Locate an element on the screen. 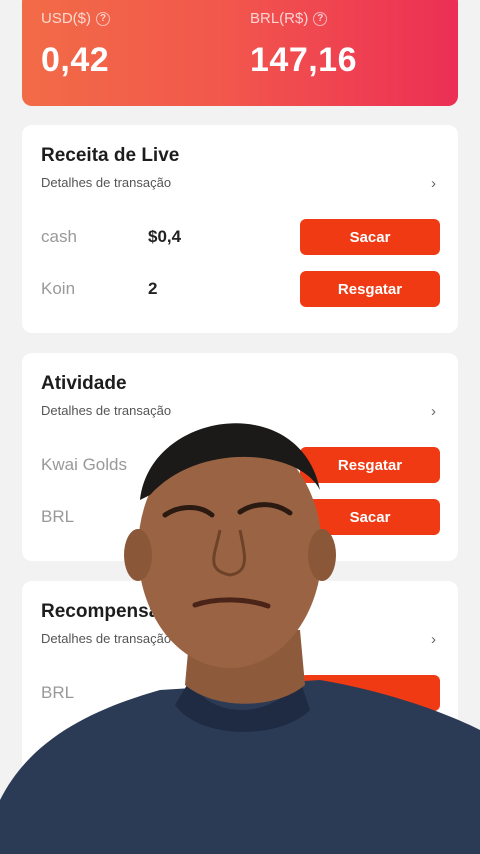 The width and height of the screenshot is (480, 854). kwai-golds-label: Kwai Golds is located at coordinates (84, 464).